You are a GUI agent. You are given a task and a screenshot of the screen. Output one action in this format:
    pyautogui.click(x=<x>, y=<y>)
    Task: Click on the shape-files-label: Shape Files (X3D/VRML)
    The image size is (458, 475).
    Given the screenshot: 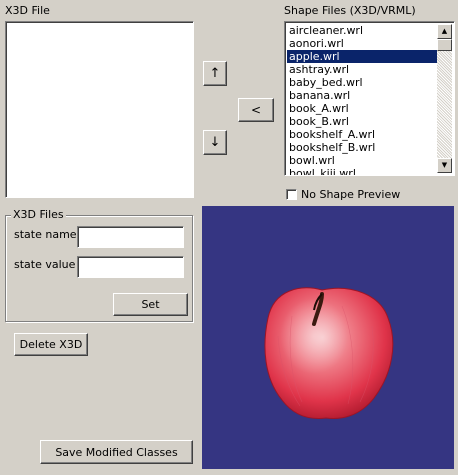 What is the action you would take?
    pyautogui.click(x=350, y=10)
    